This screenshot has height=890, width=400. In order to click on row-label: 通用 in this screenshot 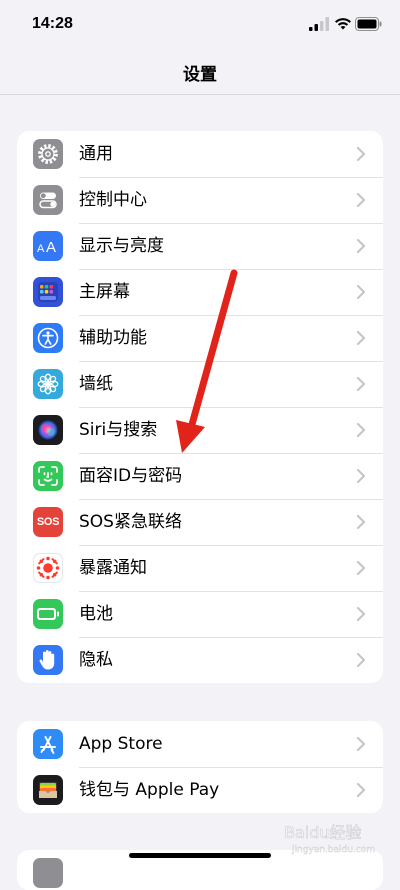, I will do `click(96, 154)`.